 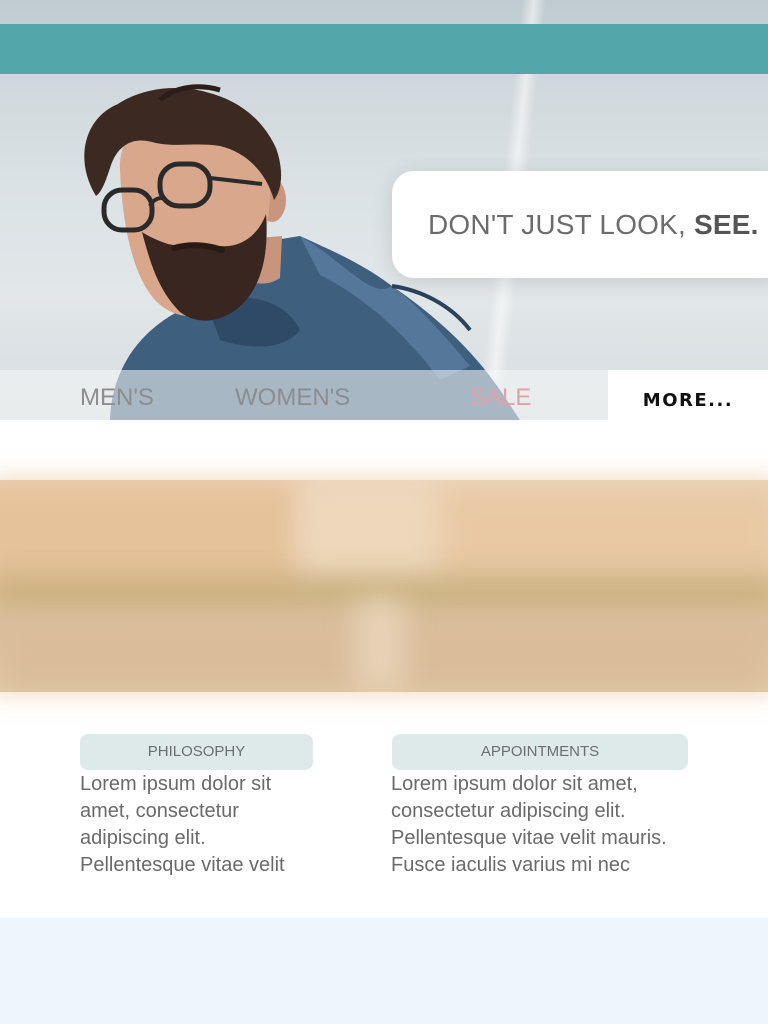 What do you see at coordinates (117, 398) in the screenshot?
I see `nav-item-mens: MEN'S` at bounding box center [117, 398].